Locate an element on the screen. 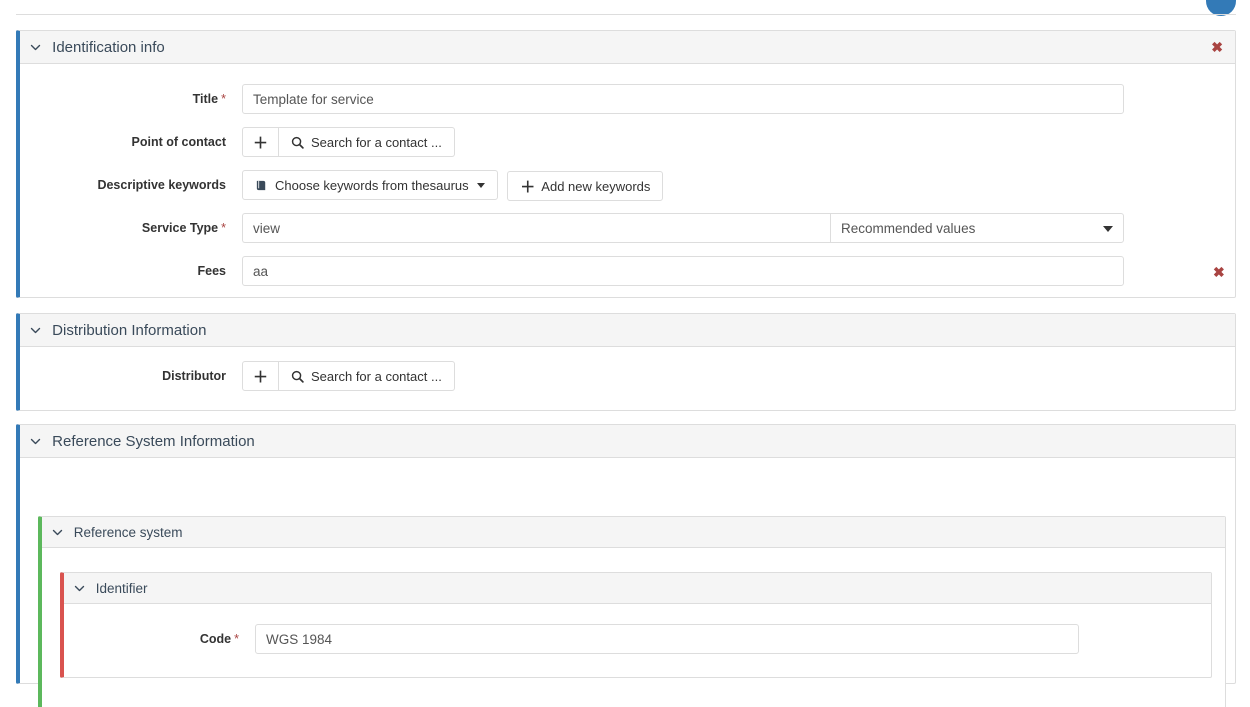  add-distributor-button: ＋ is located at coordinates (261, 376).